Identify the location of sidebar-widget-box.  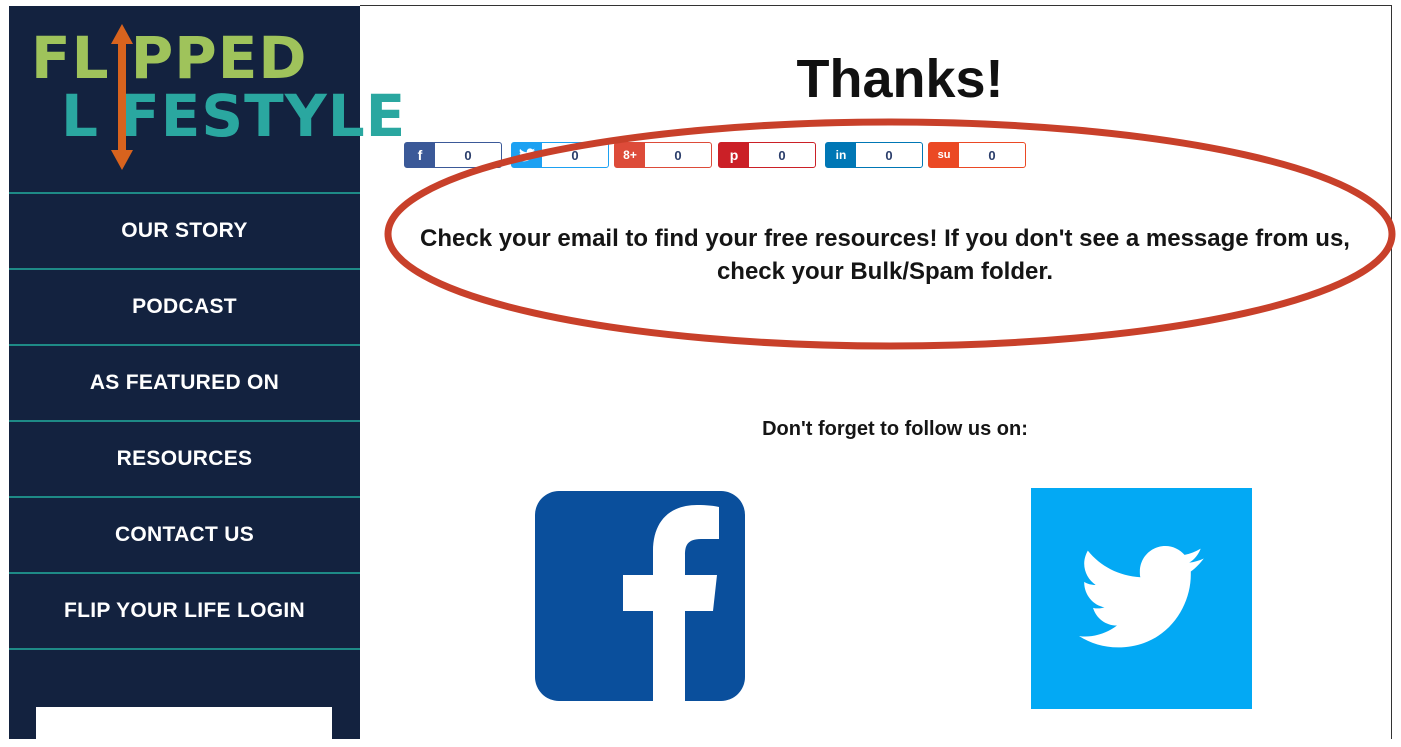
(184, 727).